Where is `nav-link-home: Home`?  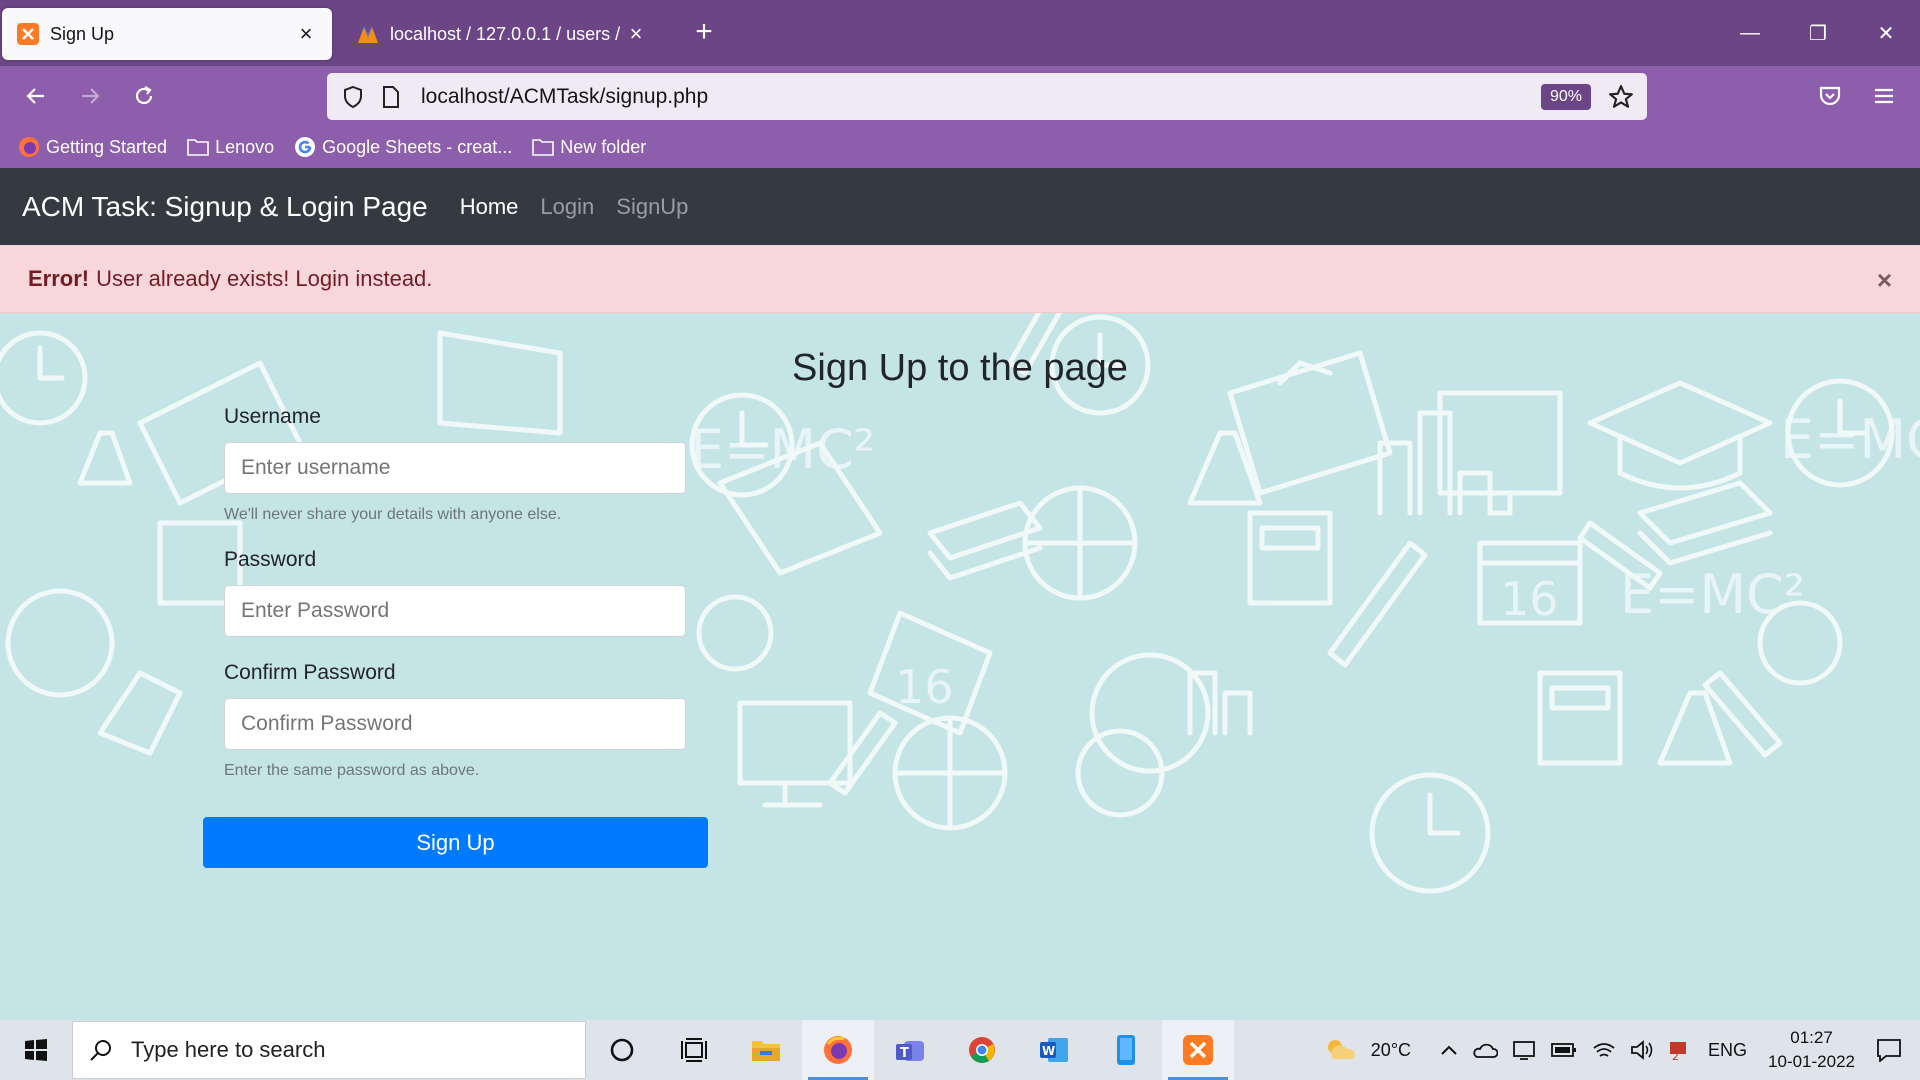
nav-link-home: Home is located at coordinates (489, 207).